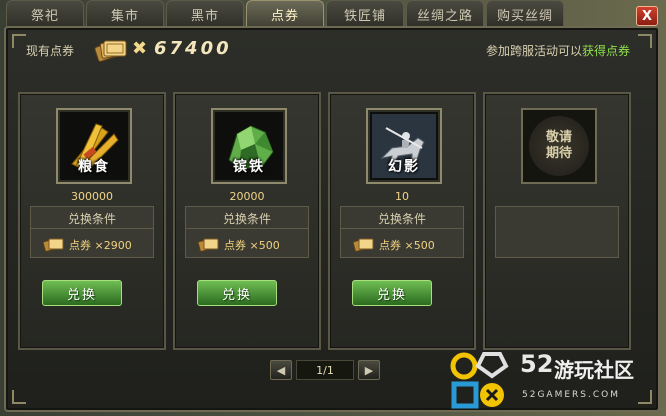 This screenshot has width=666, height=416. What do you see at coordinates (557, 232) in the screenshot?
I see `exchange-condition-empty` at bounding box center [557, 232].